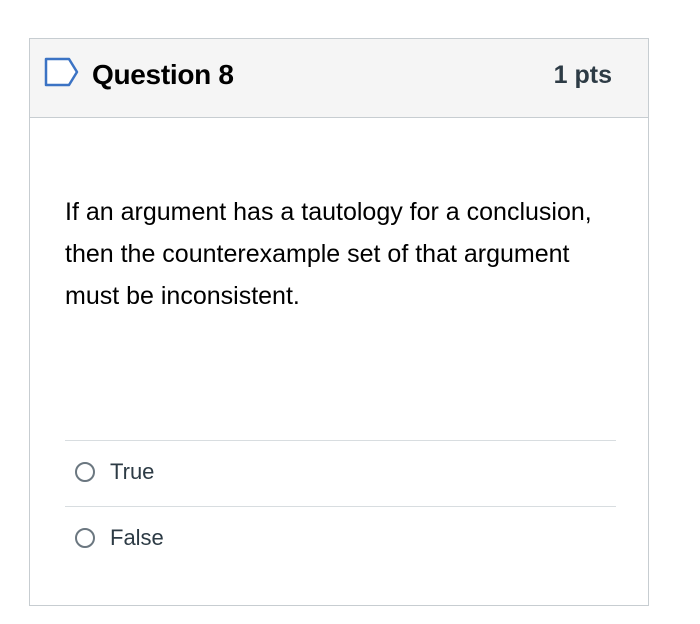 This screenshot has height=624, width=700. Describe the element at coordinates (85, 472) in the screenshot. I see `radio-button-true` at that location.